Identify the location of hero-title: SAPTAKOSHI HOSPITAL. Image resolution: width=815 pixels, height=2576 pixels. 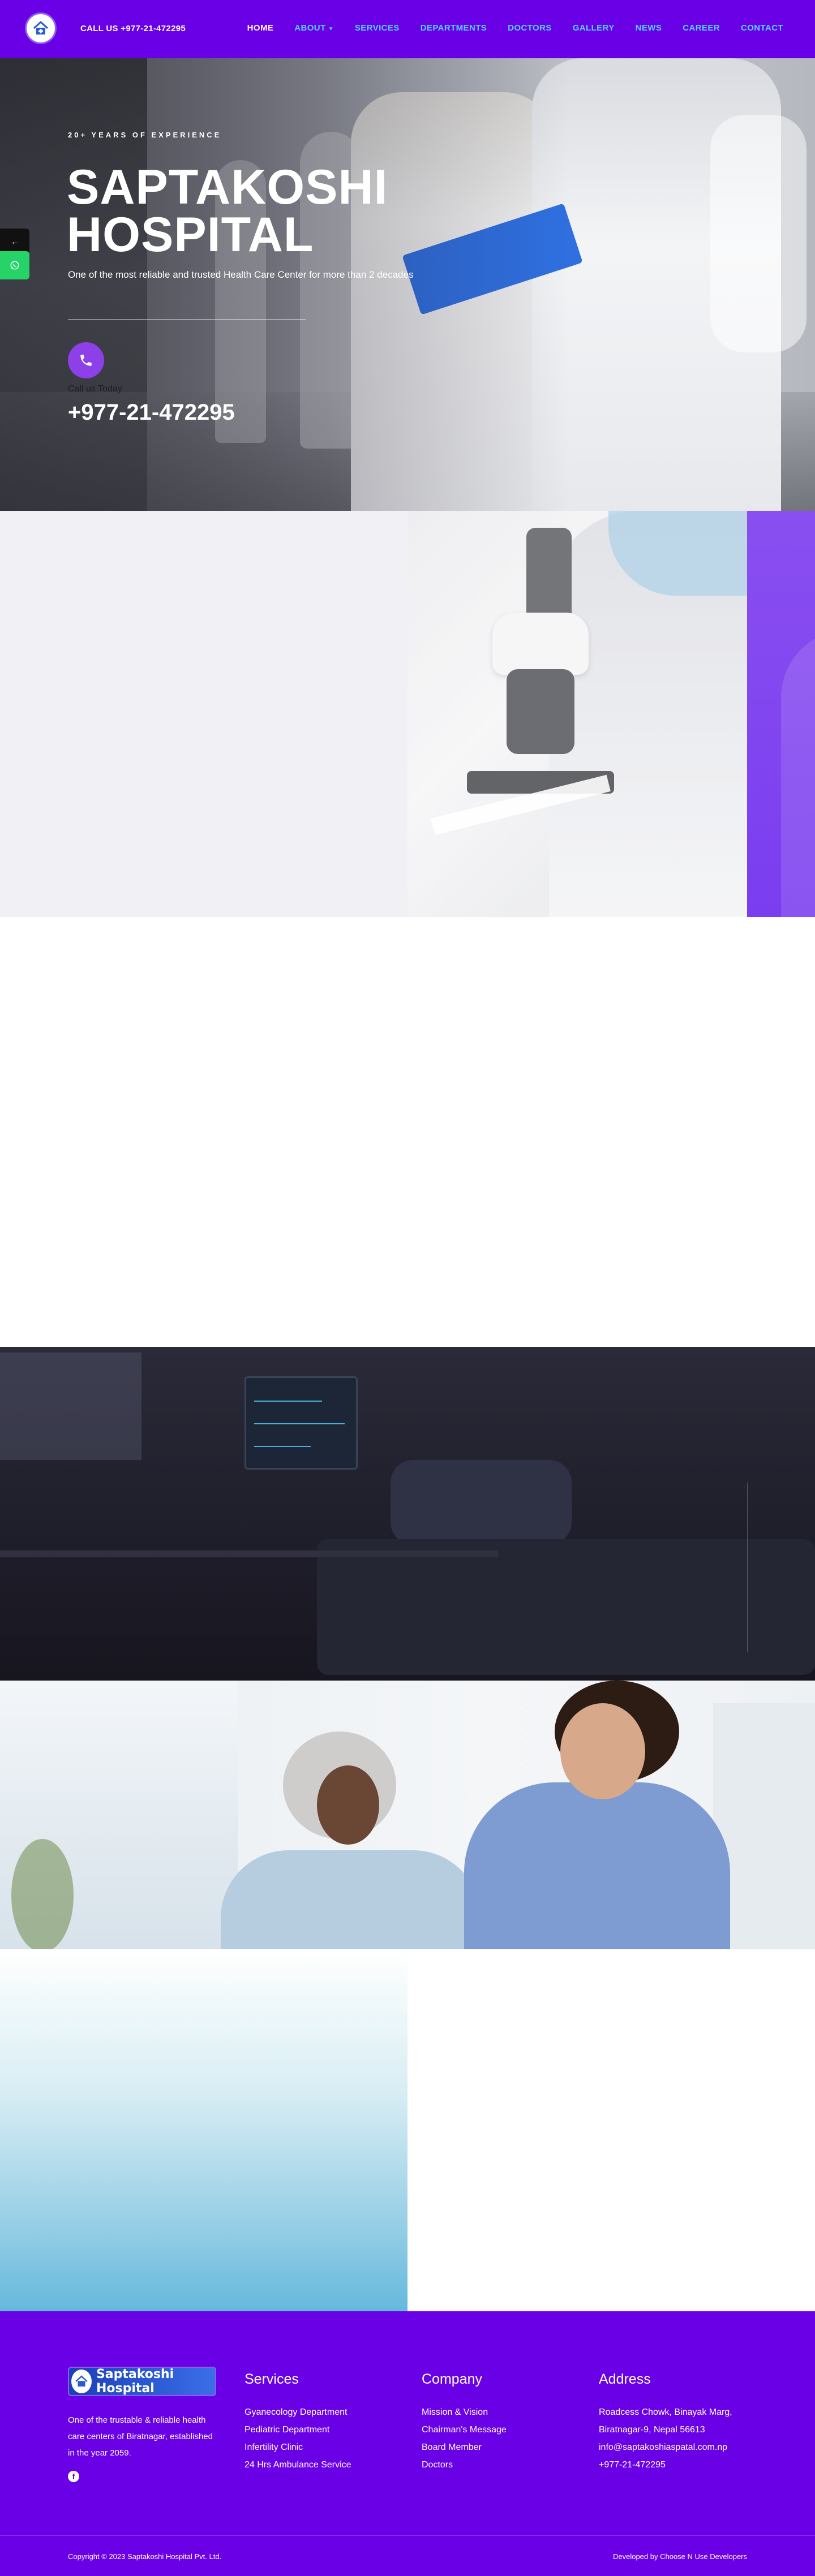
(265, 211).